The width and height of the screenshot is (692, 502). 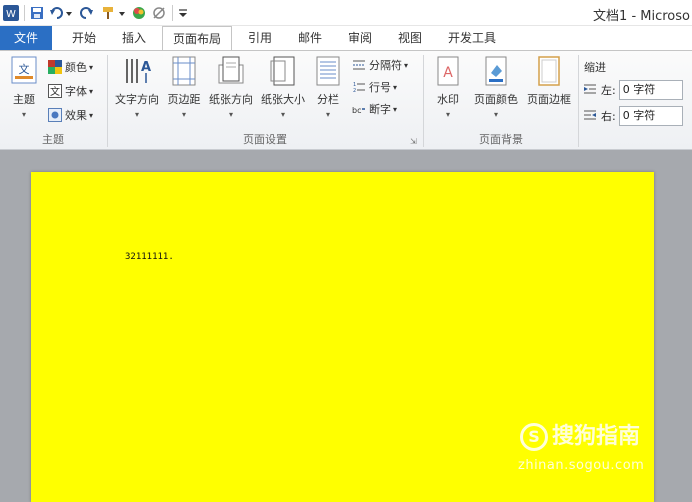 I want to click on tab-file: 文件, so click(x=26, y=38).